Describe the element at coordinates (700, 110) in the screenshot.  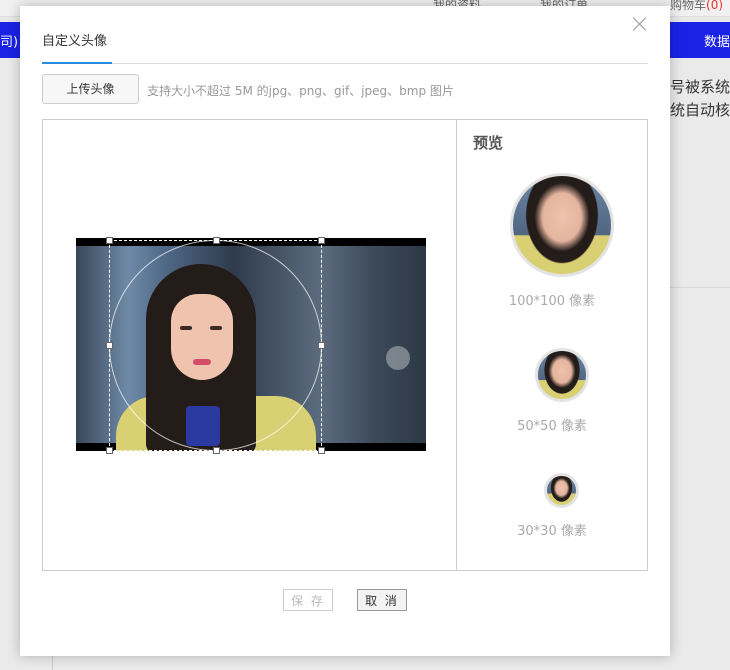
I see `background-notice-line-2: 统自动核` at that location.